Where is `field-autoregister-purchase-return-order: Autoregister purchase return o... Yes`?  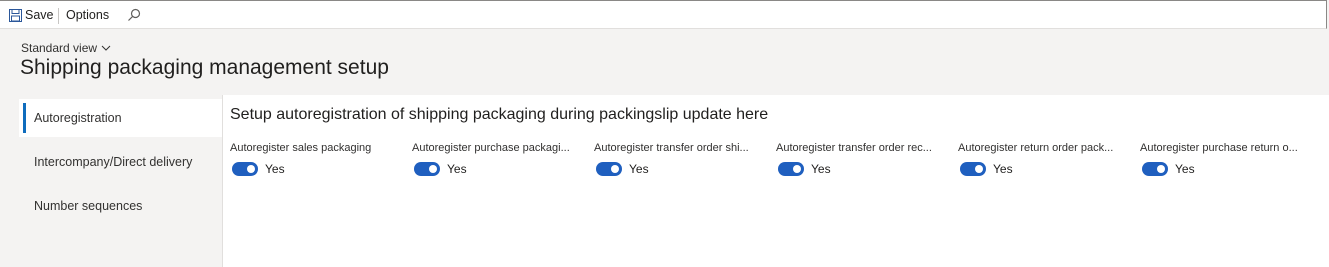 field-autoregister-purchase-return-order: Autoregister purchase return o... Yes is located at coordinates (1226, 158).